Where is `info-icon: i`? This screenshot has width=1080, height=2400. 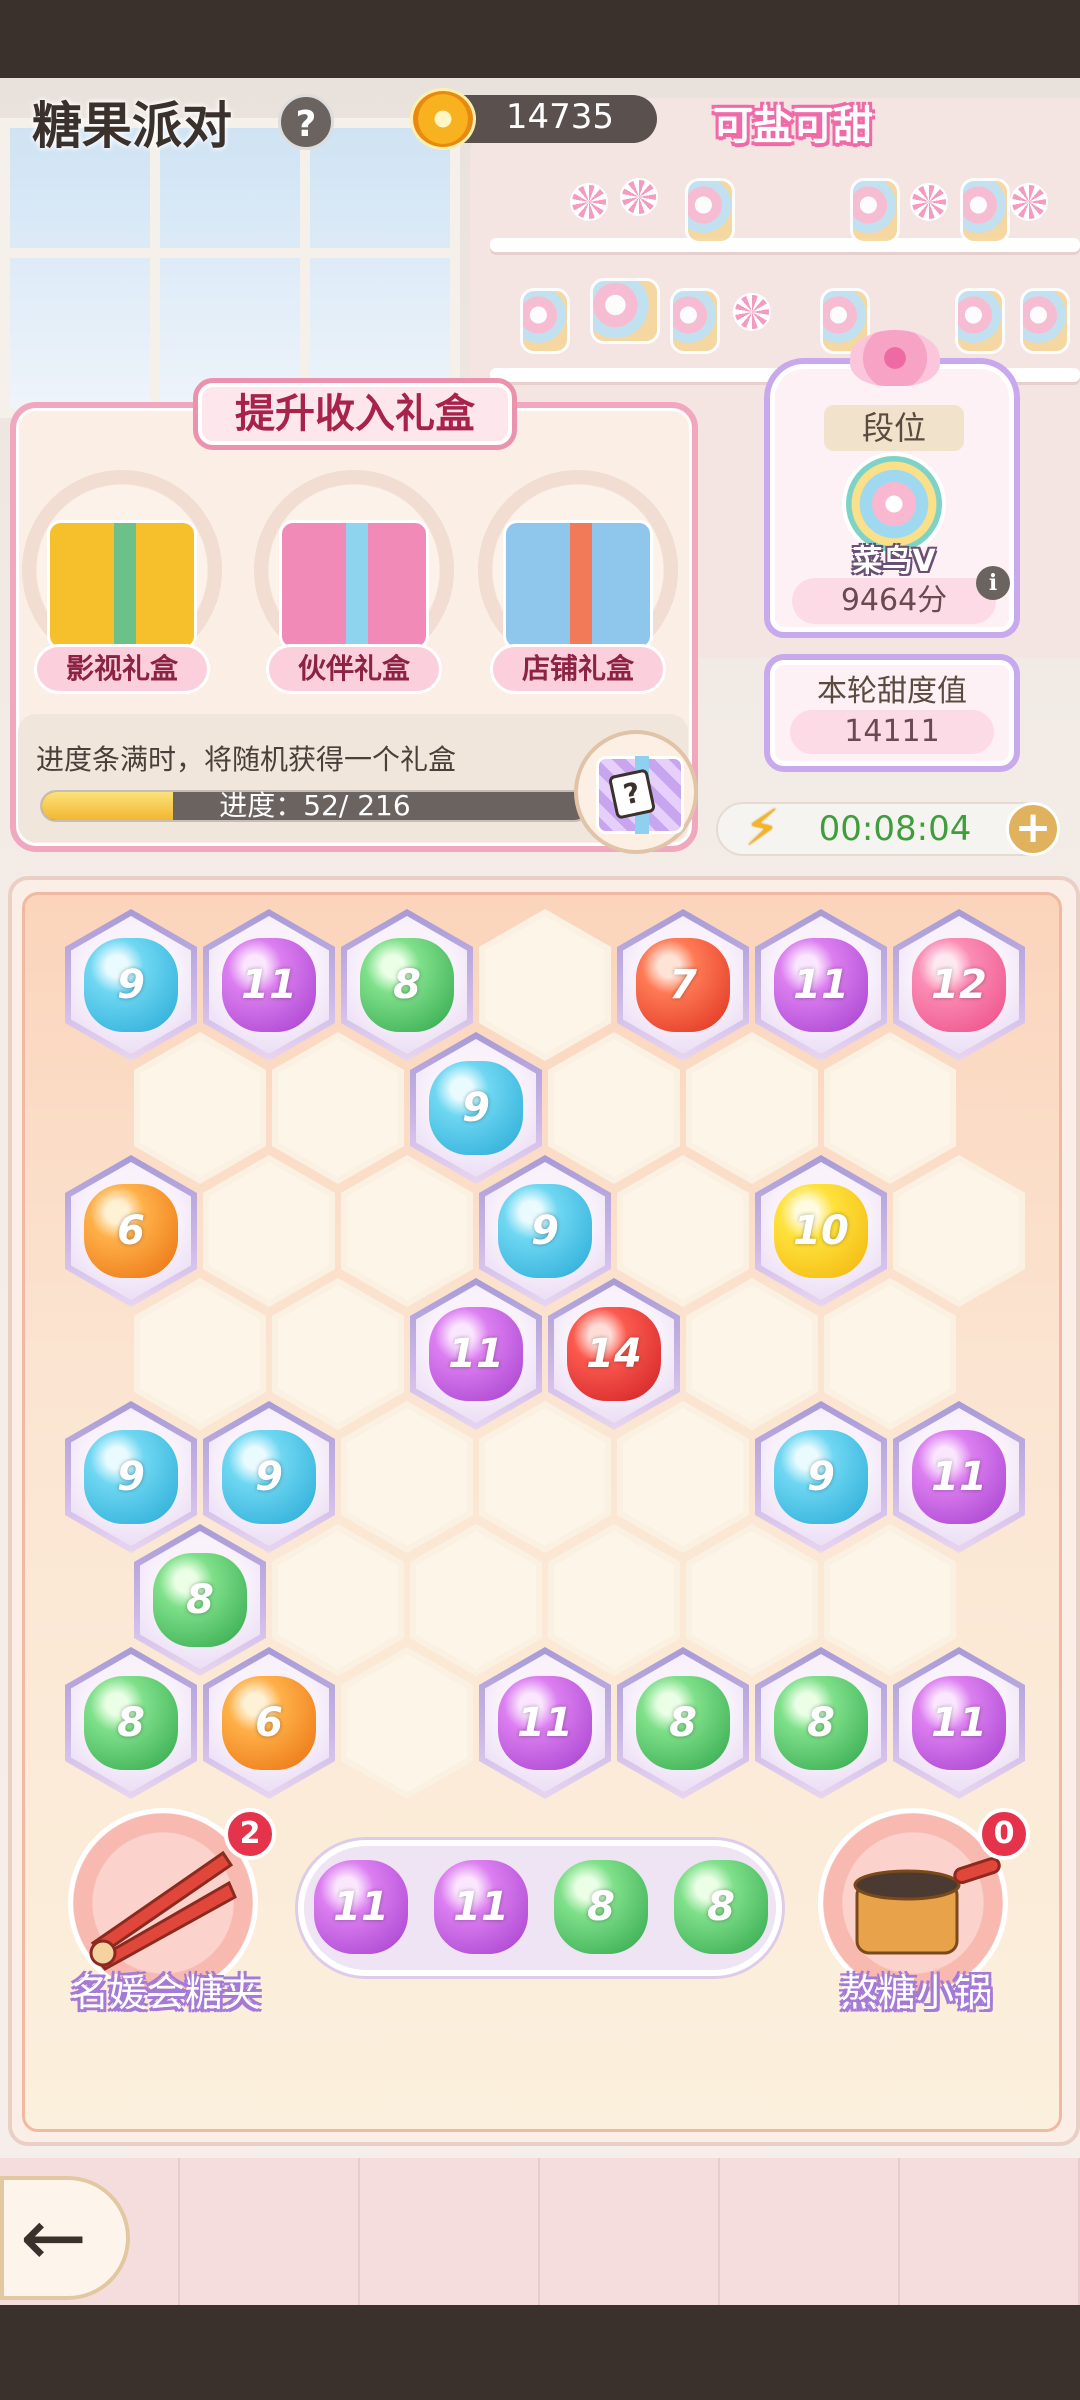
info-icon: i is located at coordinates (993, 583).